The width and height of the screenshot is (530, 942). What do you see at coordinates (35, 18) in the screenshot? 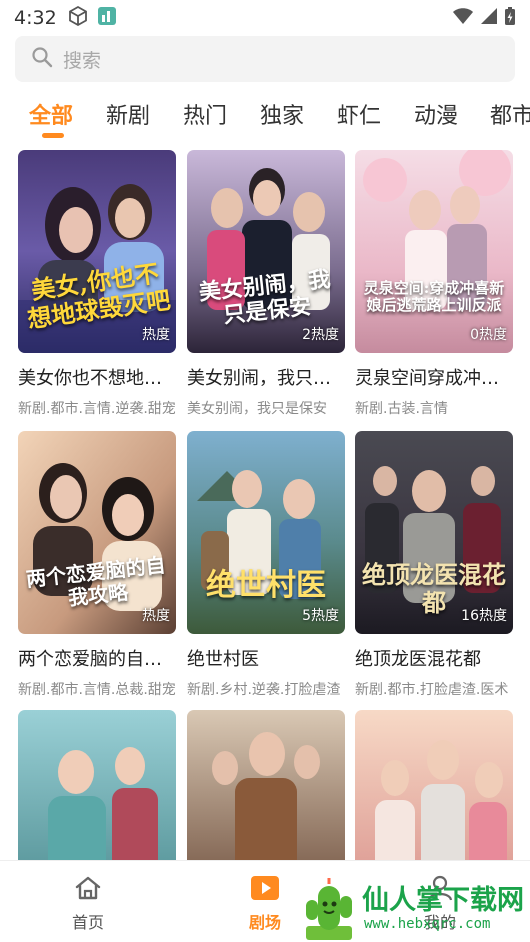
I see `status-time: 4:32` at bounding box center [35, 18].